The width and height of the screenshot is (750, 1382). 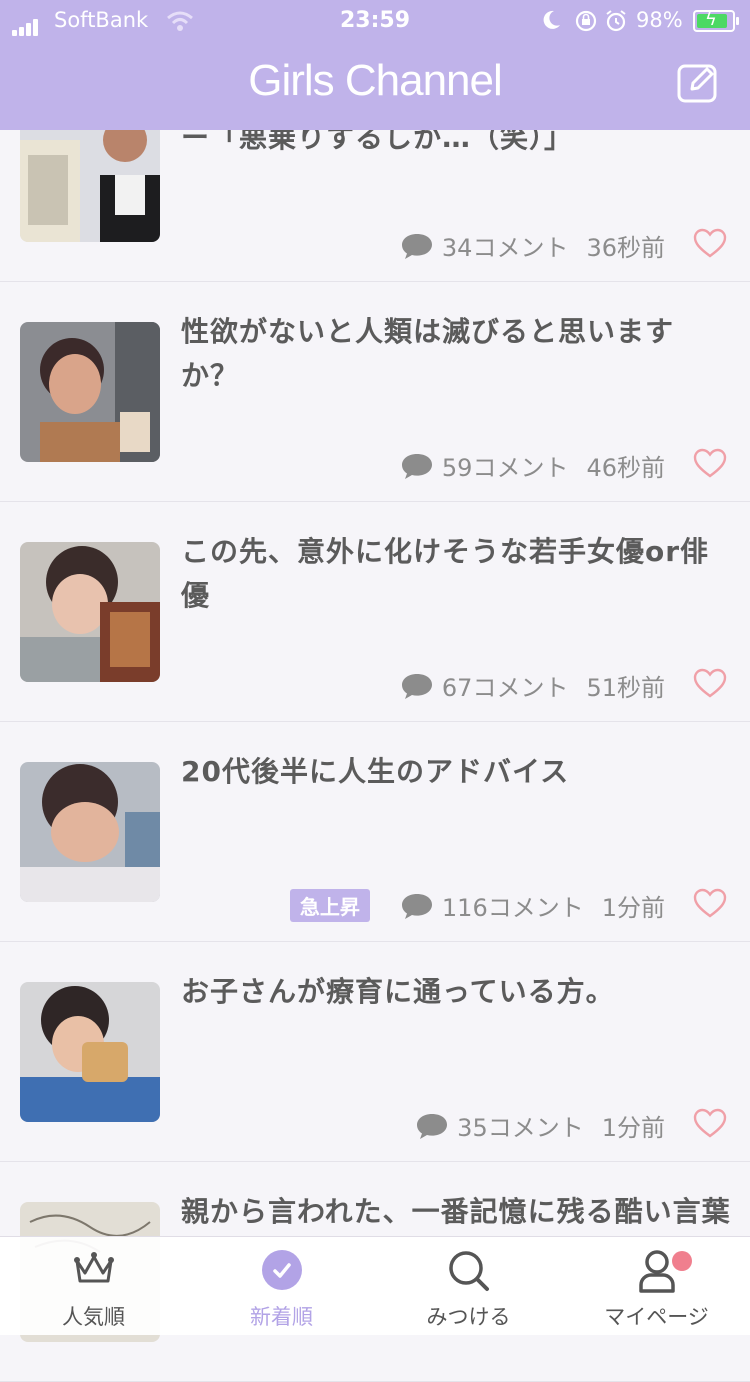 What do you see at coordinates (398, 991) in the screenshot?
I see `topic-title: お子さんが療育に通っている方。` at bounding box center [398, 991].